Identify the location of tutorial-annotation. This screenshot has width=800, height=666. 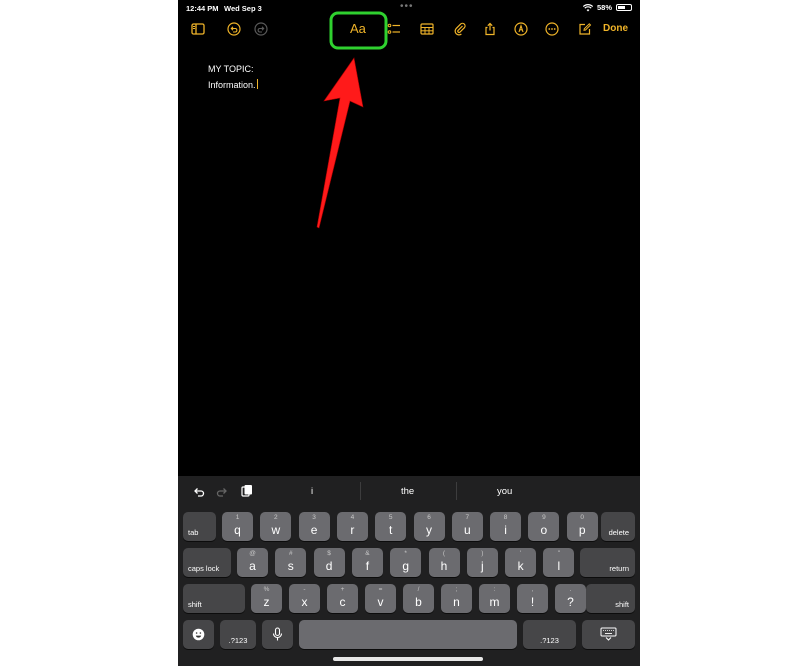
(352, 120).